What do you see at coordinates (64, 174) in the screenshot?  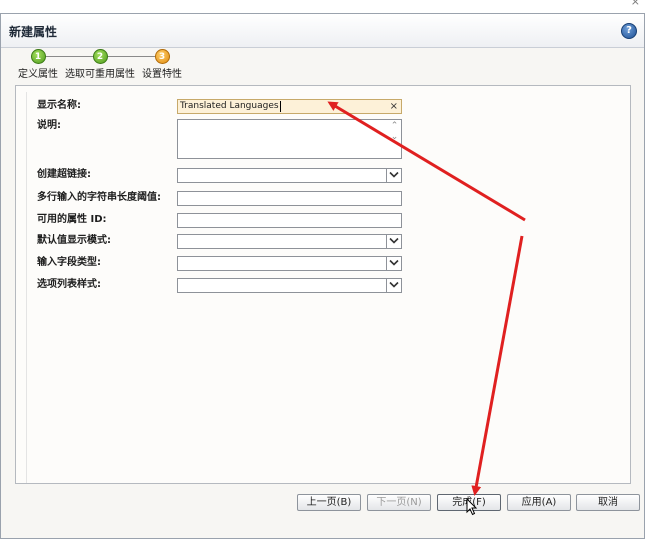 I see `create-hyperlink-label: 创建超链接:` at bounding box center [64, 174].